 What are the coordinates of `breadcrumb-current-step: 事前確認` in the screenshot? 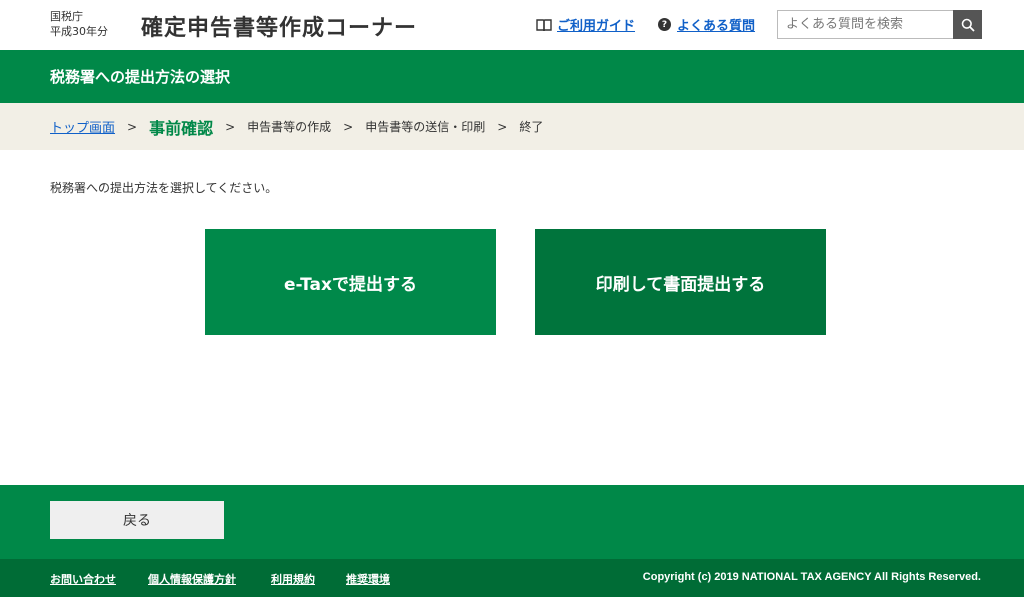 It's located at (181, 128).